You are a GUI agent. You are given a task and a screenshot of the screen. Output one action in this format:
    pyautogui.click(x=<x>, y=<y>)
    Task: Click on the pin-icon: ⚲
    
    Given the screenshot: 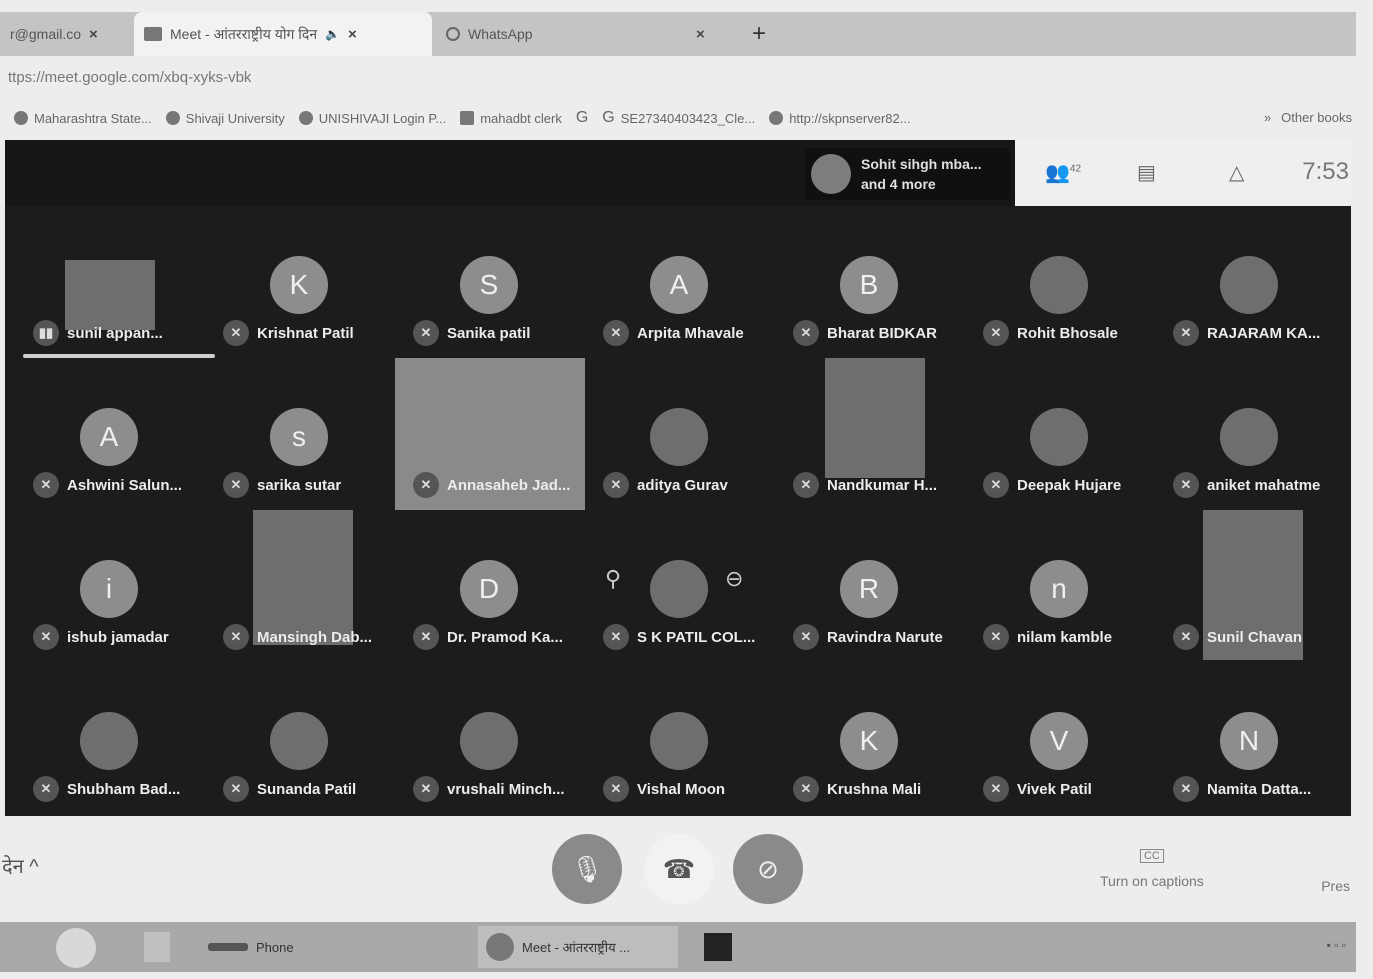 What is the action you would take?
    pyautogui.click(x=613, y=579)
    